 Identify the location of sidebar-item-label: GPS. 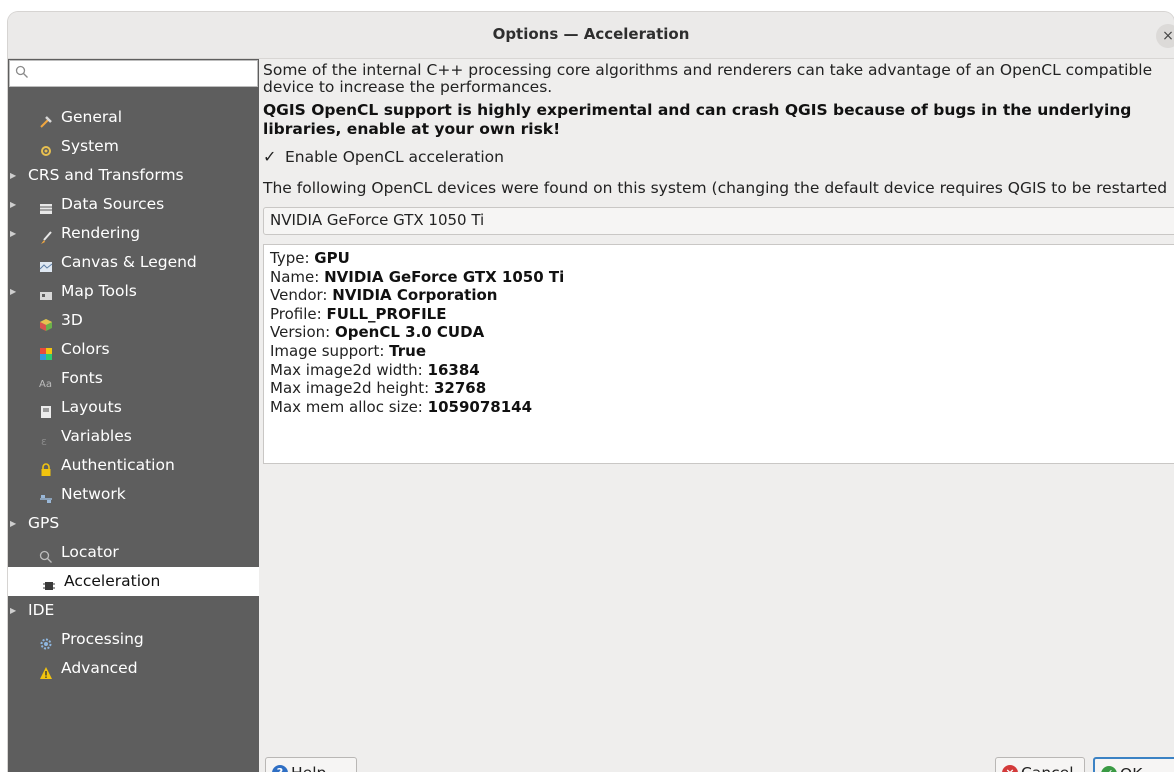
(44, 523).